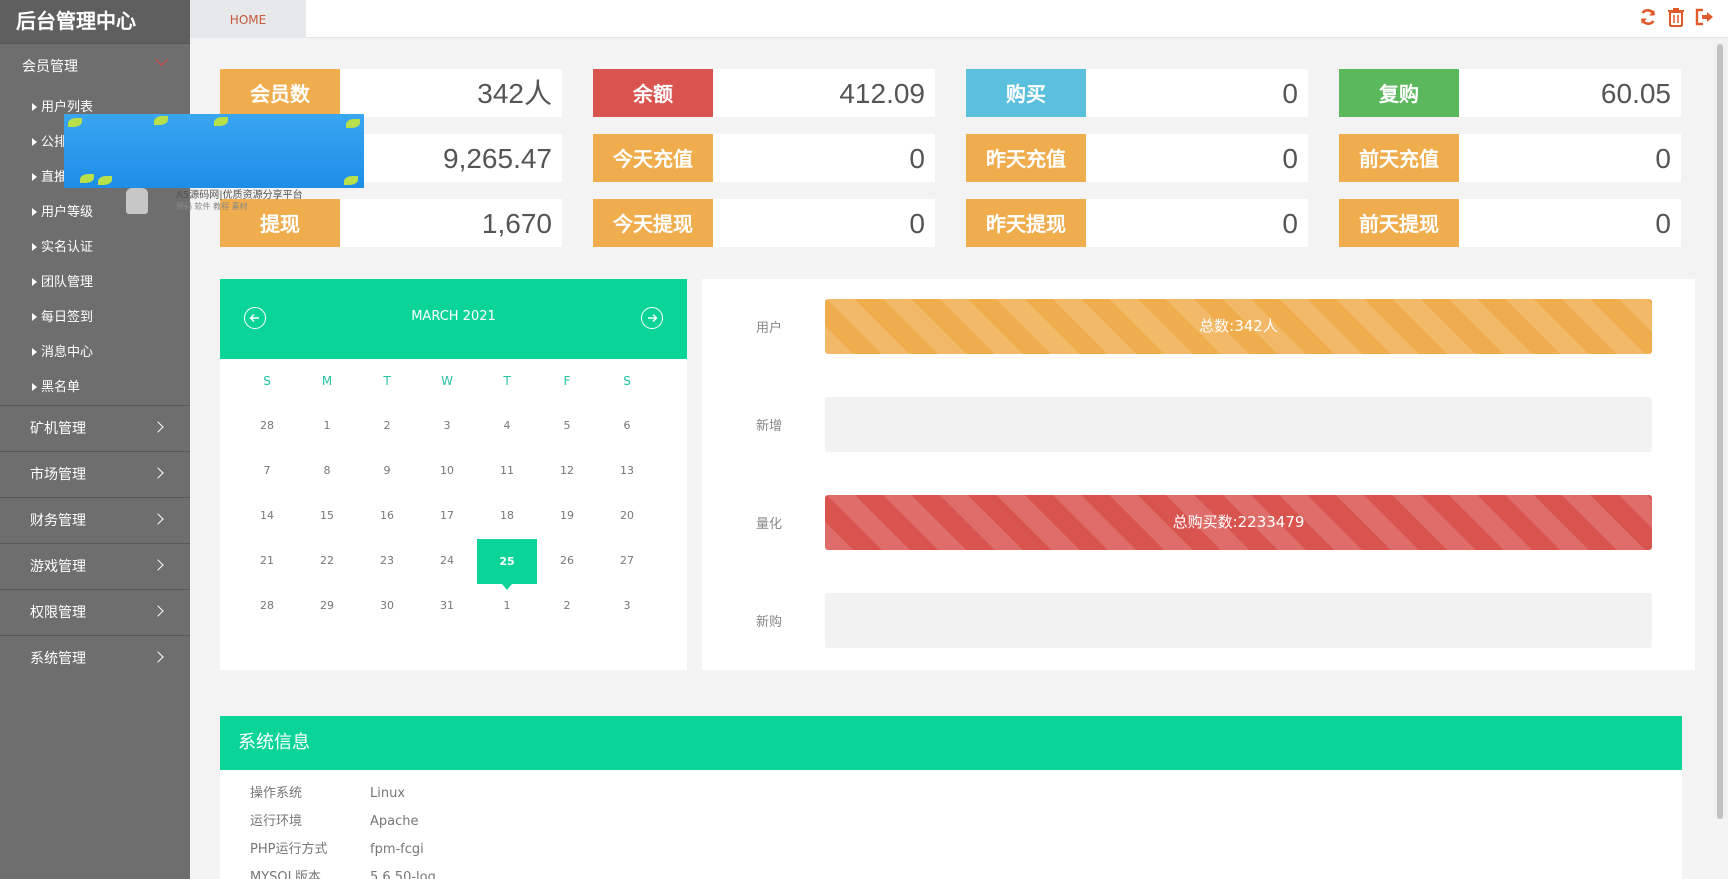 This screenshot has height=879, width=1728. Describe the element at coordinates (769, 426) in the screenshot. I see `progress-label-new: 新增` at that location.